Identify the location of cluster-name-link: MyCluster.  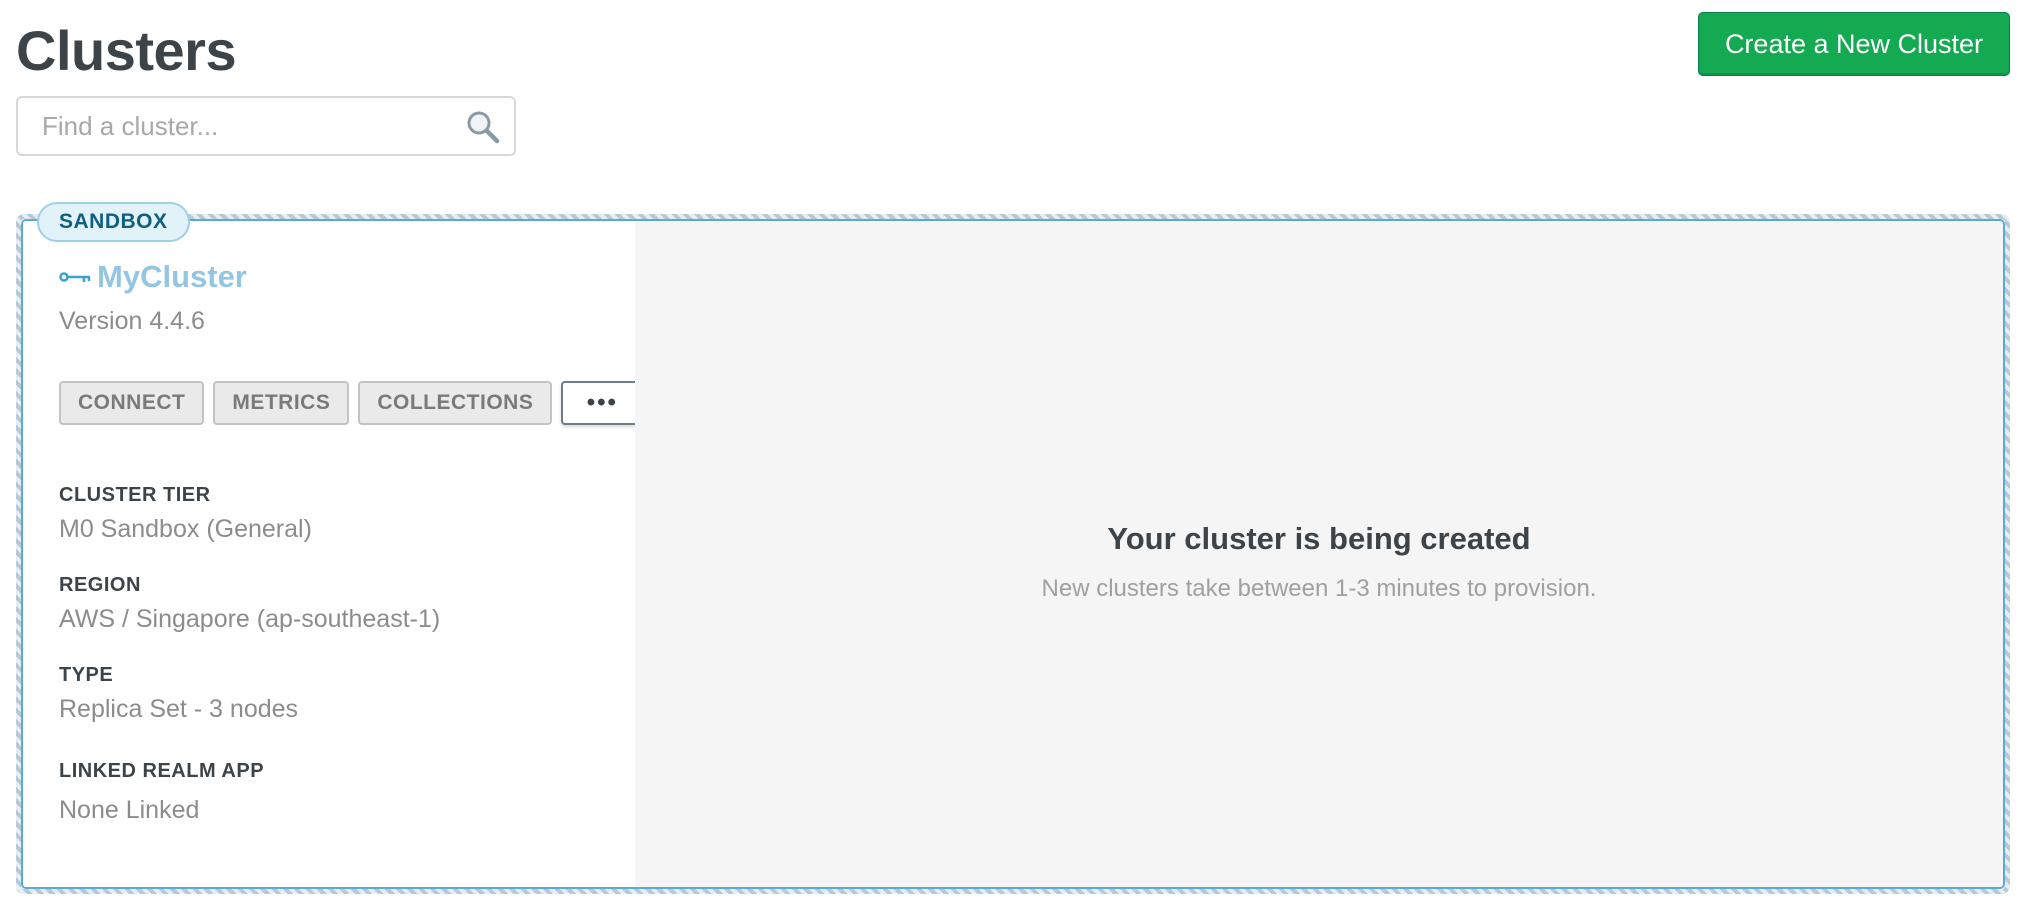
(172, 277).